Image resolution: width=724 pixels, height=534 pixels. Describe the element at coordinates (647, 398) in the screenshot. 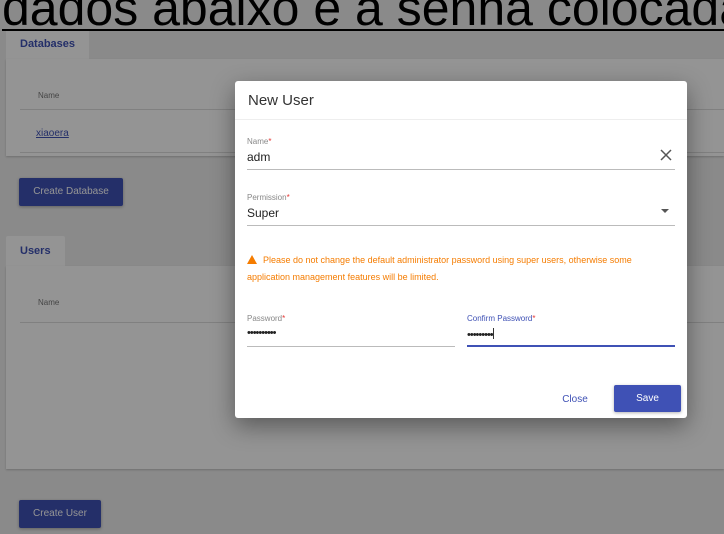

I see `save-button: Save` at that location.